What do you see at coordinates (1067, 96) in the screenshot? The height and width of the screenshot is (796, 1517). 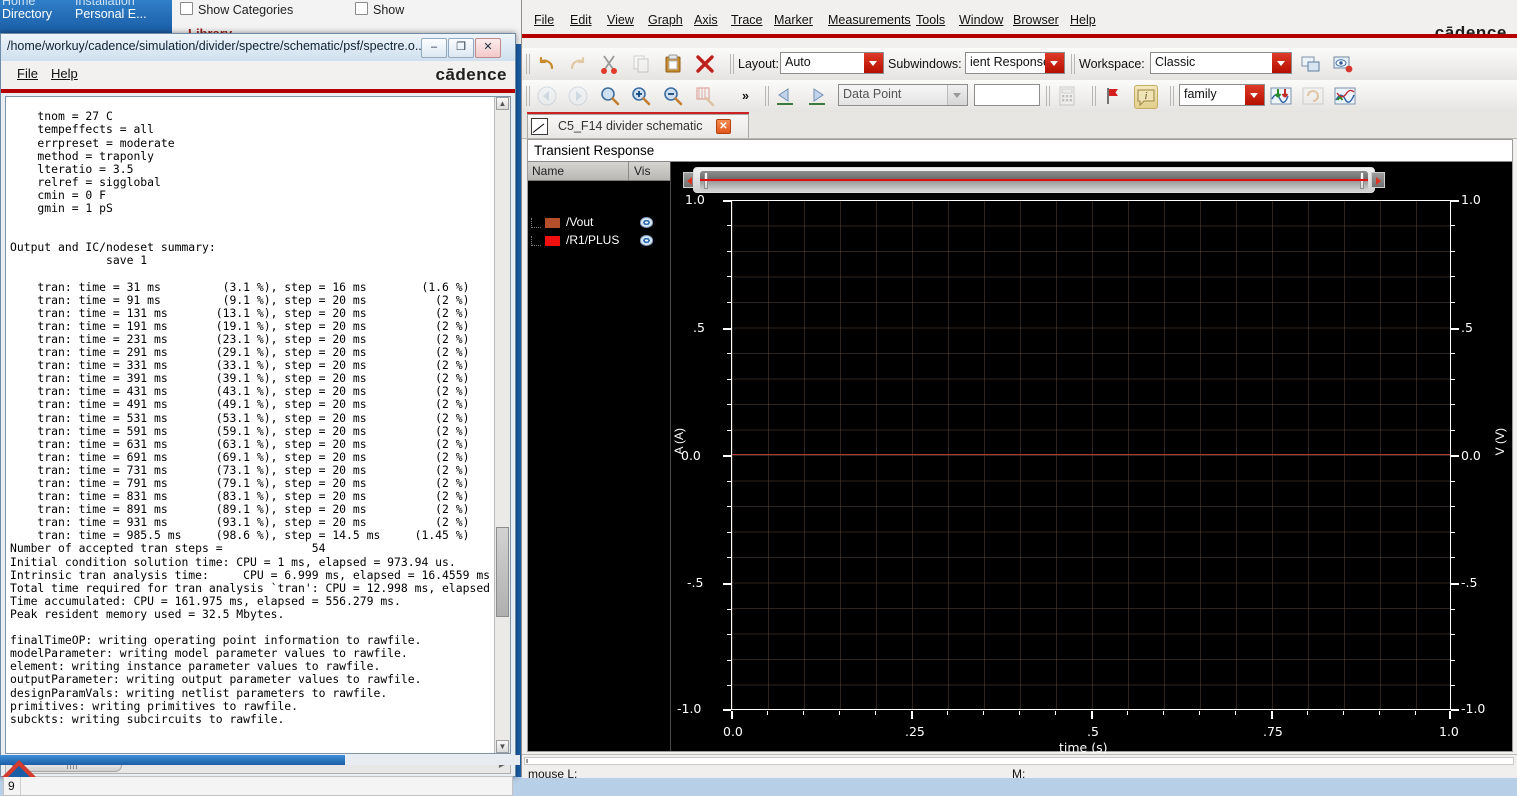 I see `calculator-icon` at bounding box center [1067, 96].